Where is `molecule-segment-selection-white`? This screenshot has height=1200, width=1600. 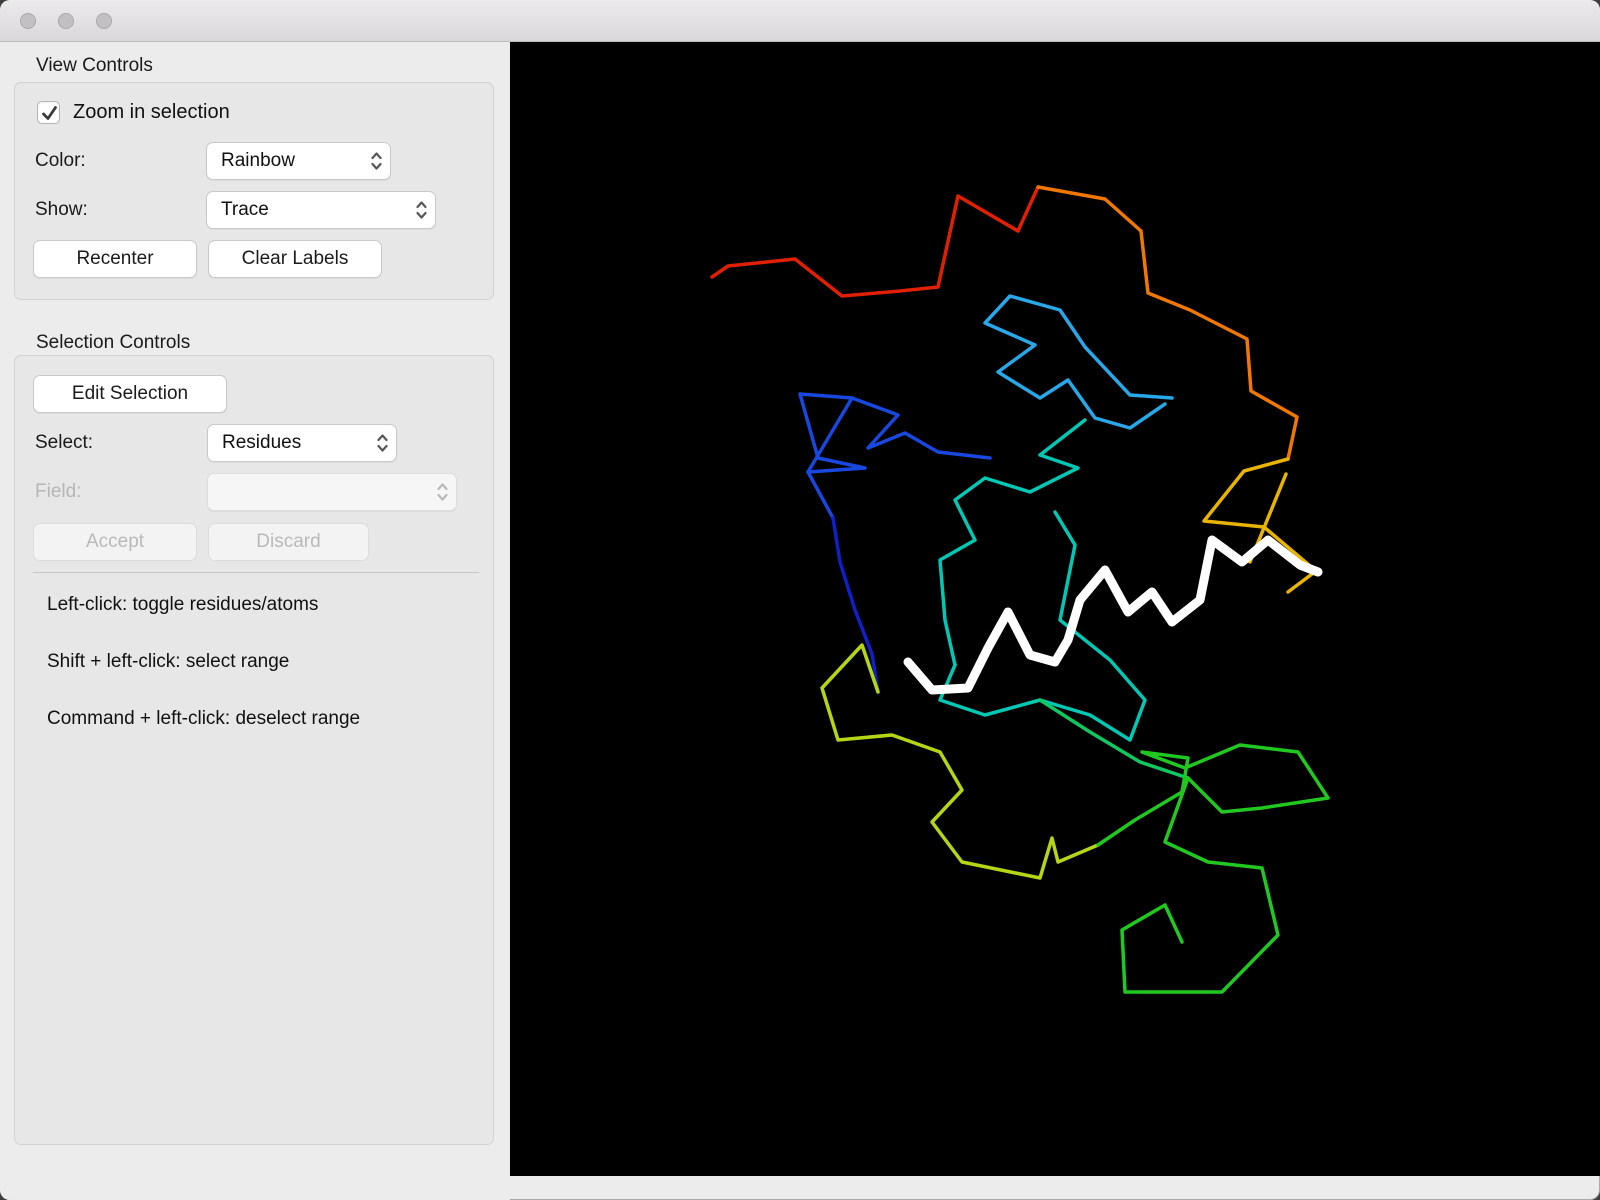 molecule-segment-selection-white is located at coordinates (1113, 615).